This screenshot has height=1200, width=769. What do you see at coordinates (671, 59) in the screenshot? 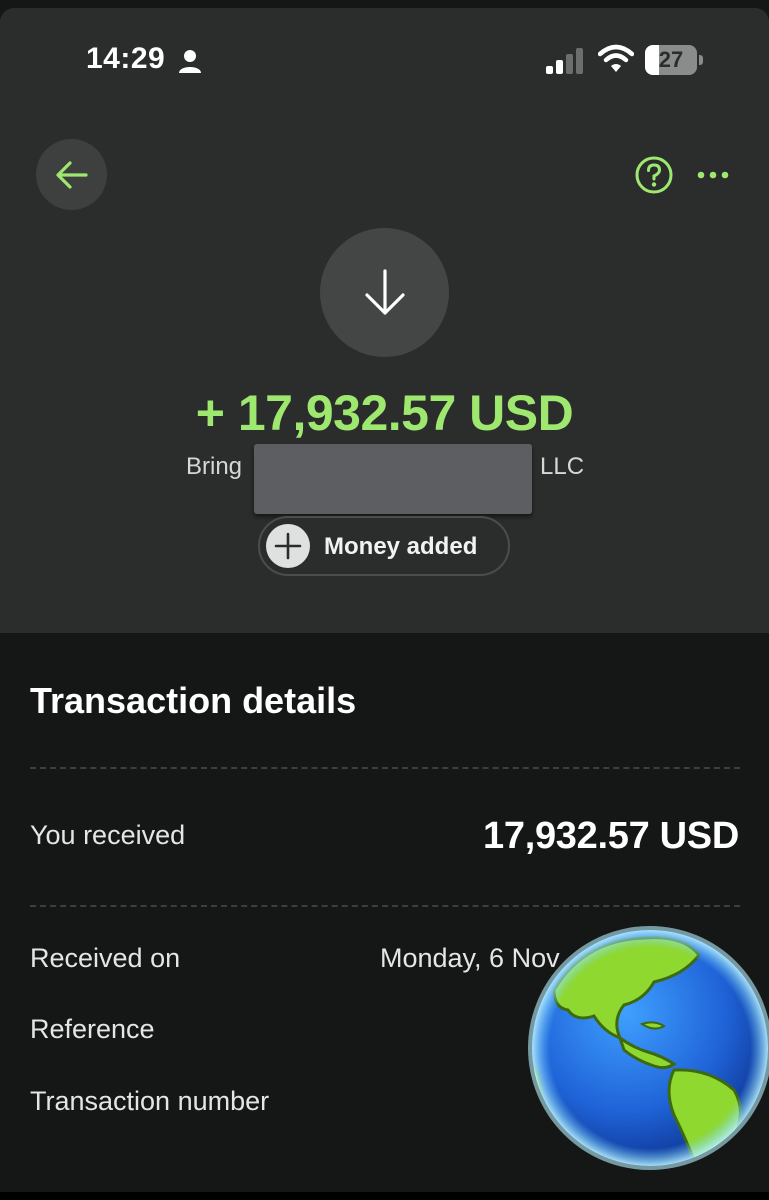
I see `battery-level: 27` at bounding box center [671, 59].